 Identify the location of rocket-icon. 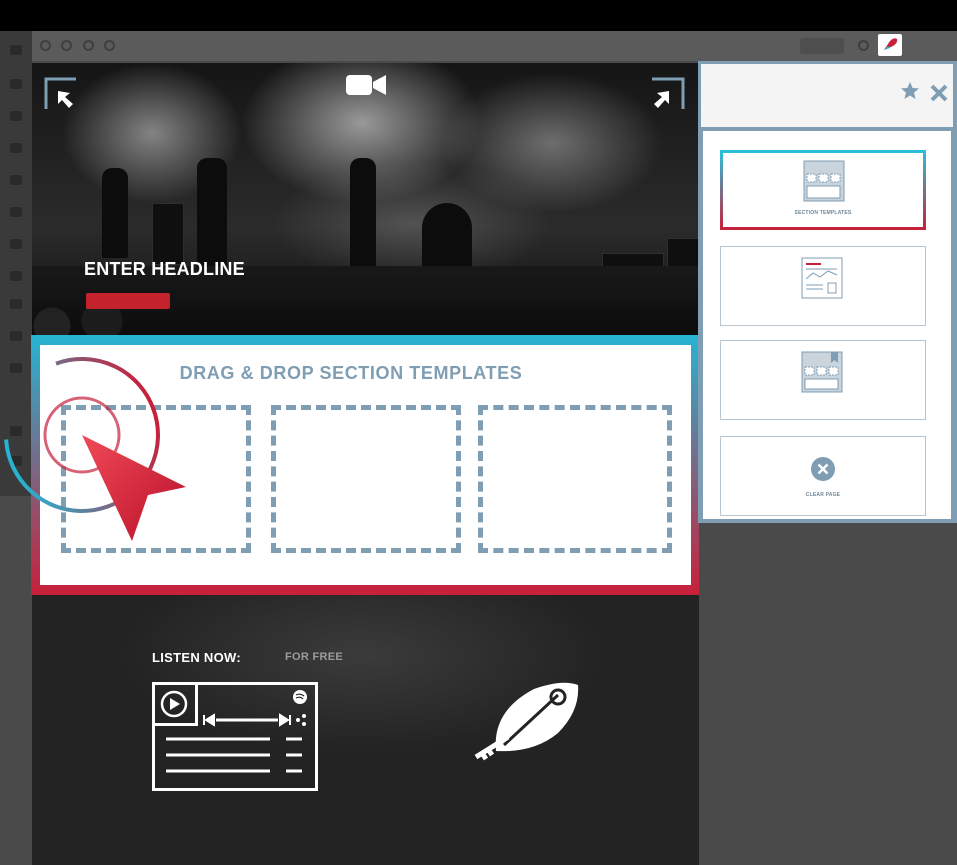
(891, 44).